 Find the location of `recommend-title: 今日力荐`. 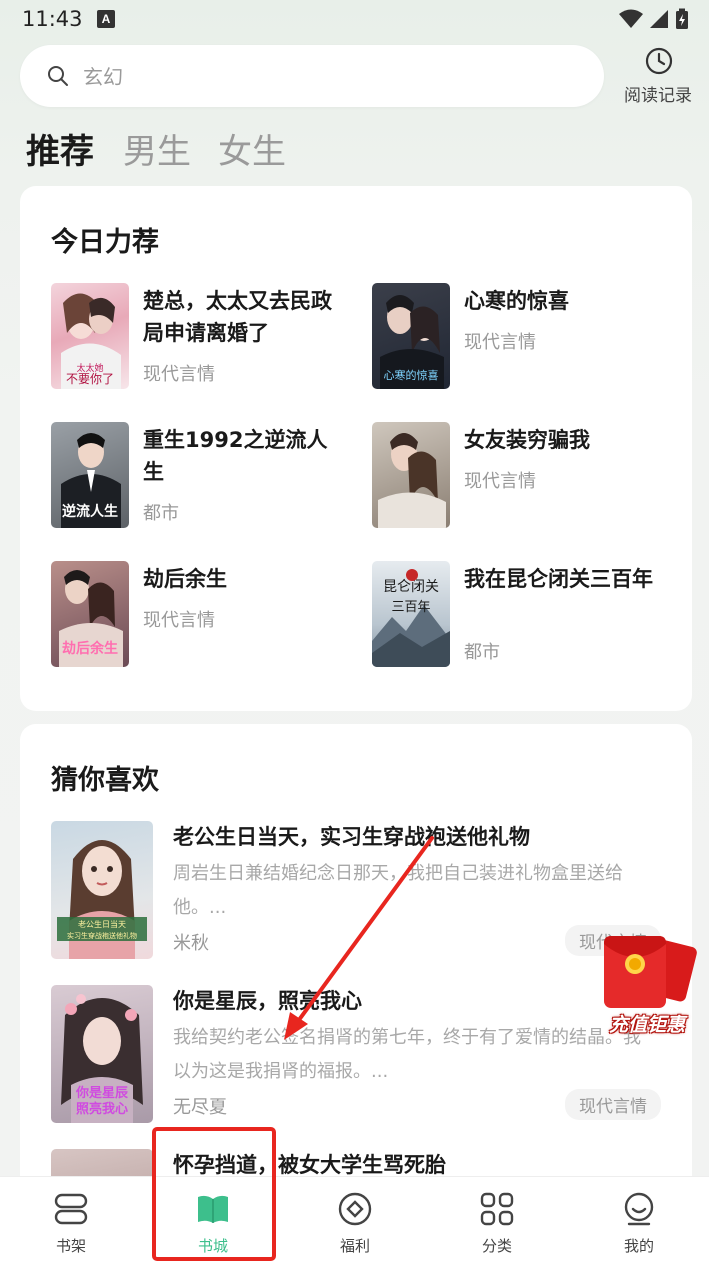

recommend-title: 今日力荐 is located at coordinates (105, 242).